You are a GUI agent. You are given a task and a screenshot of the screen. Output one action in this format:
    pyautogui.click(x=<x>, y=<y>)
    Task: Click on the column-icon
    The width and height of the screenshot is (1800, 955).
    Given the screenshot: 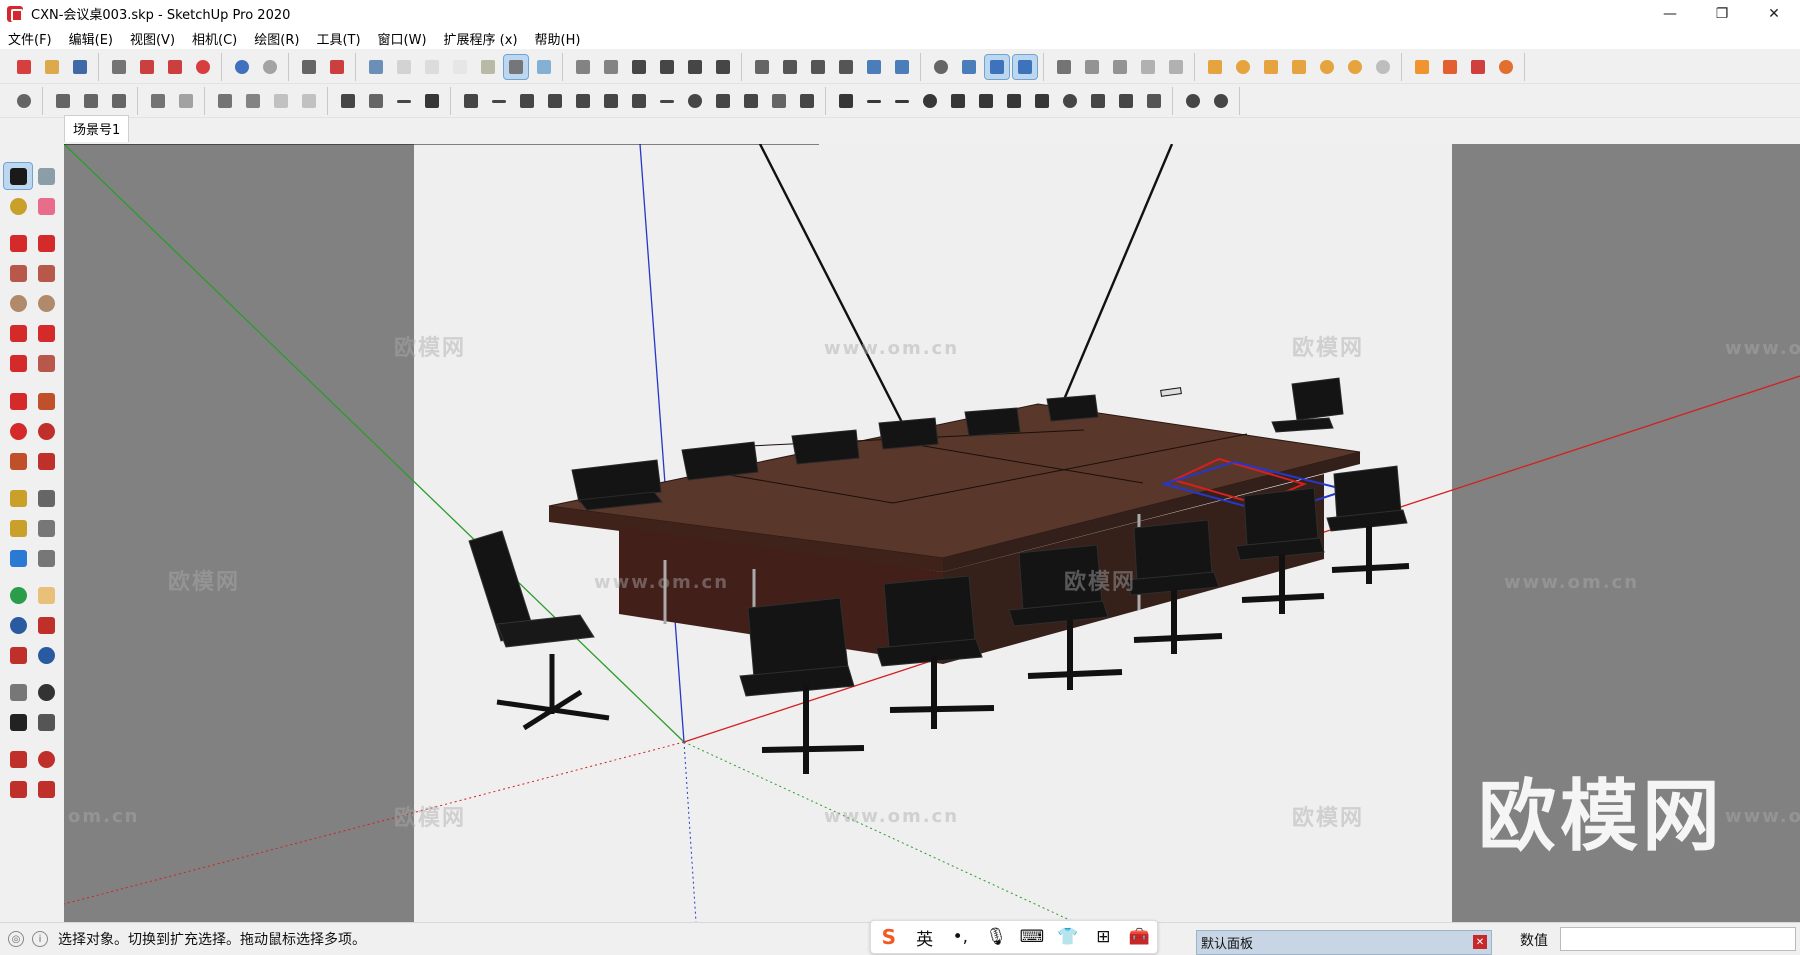 What is the action you would take?
    pyautogui.click(x=376, y=101)
    